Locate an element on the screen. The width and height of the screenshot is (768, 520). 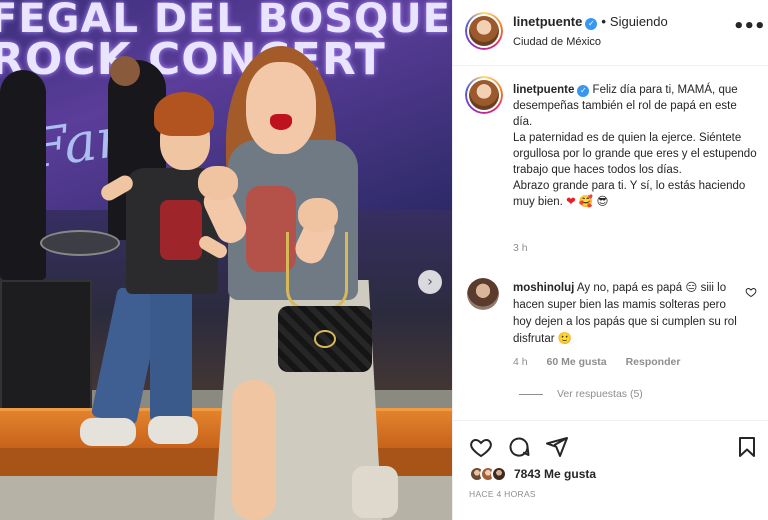
likes-summary: 7843 Me gusta is located at coordinates (532, 474).